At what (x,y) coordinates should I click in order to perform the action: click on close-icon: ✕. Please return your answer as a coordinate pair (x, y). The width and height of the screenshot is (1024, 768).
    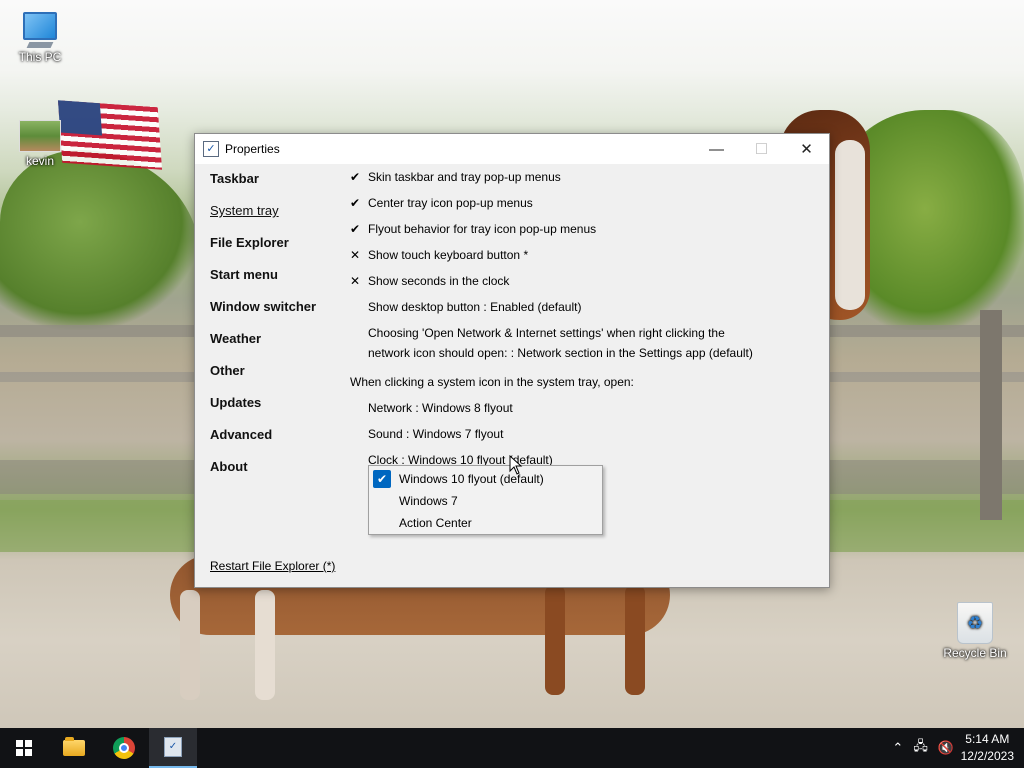
    Looking at the image, I should click on (806, 149).